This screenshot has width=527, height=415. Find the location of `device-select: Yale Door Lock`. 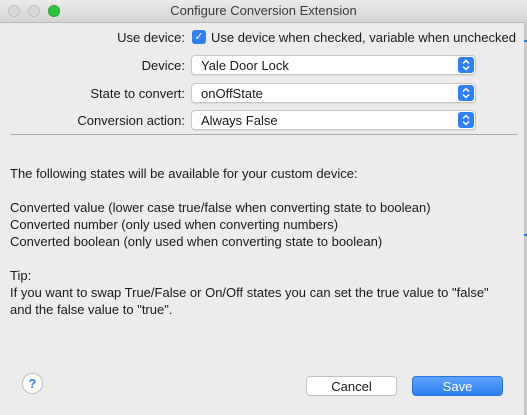

device-select: Yale Door Lock is located at coordinates (333, 65).